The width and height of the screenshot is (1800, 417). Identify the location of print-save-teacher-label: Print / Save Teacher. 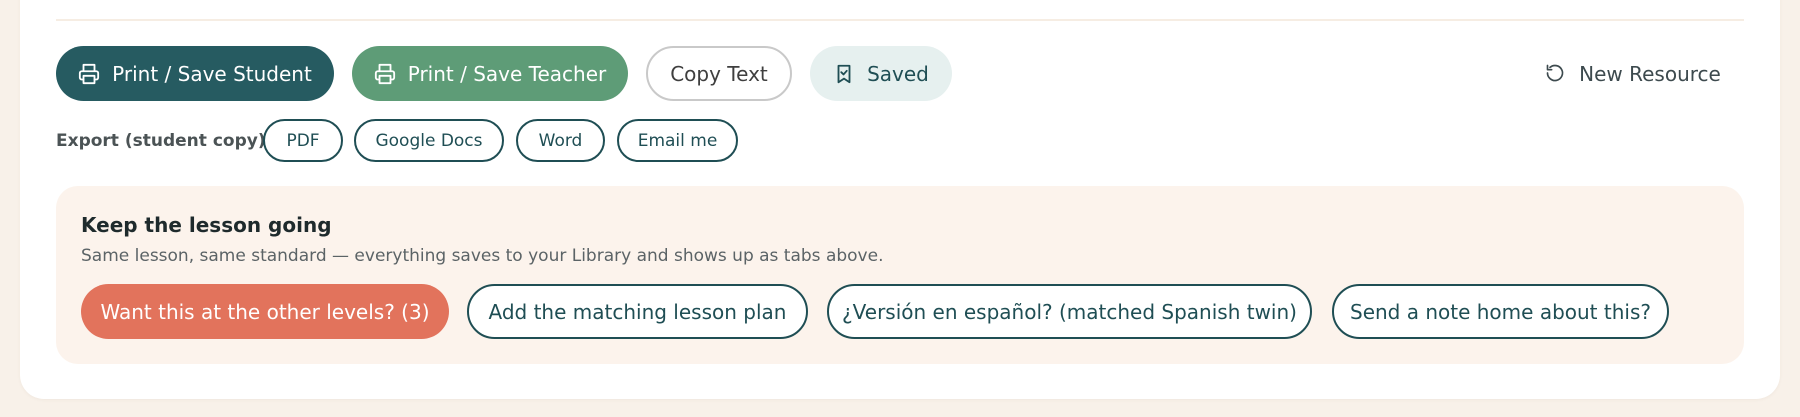
(507, 73).